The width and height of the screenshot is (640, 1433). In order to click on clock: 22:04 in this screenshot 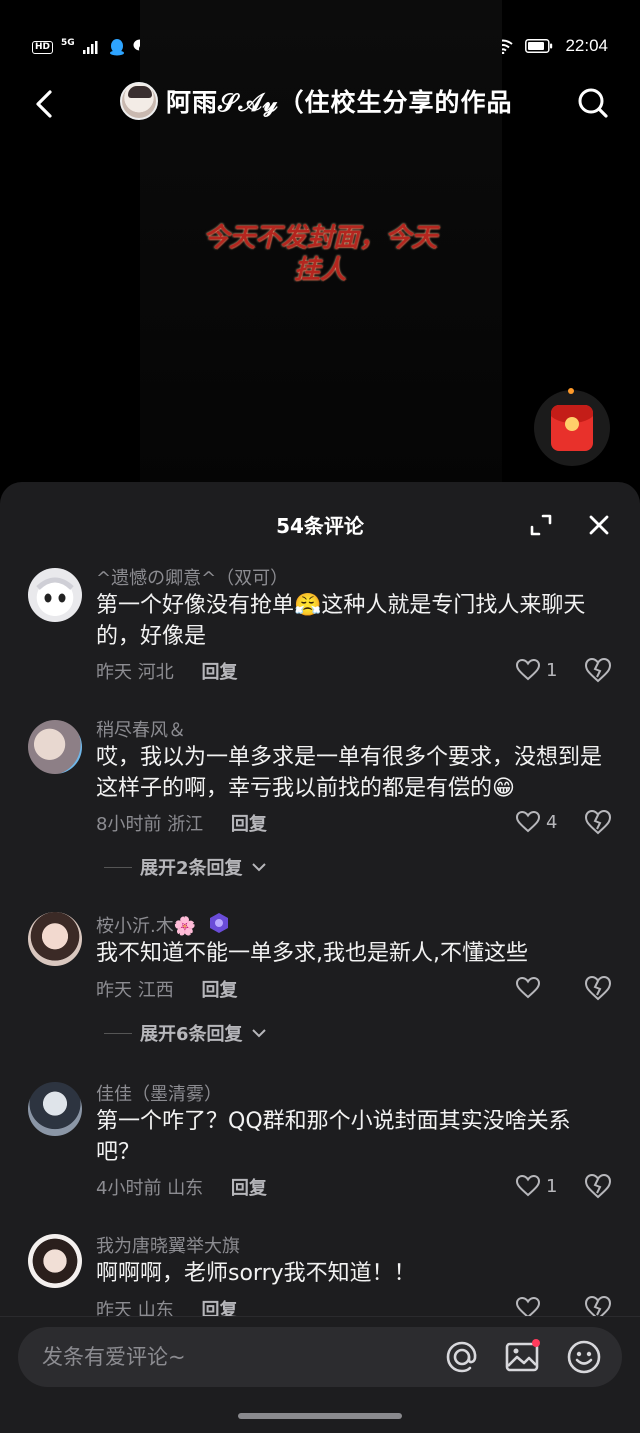, I will do `click(586, 45)`.